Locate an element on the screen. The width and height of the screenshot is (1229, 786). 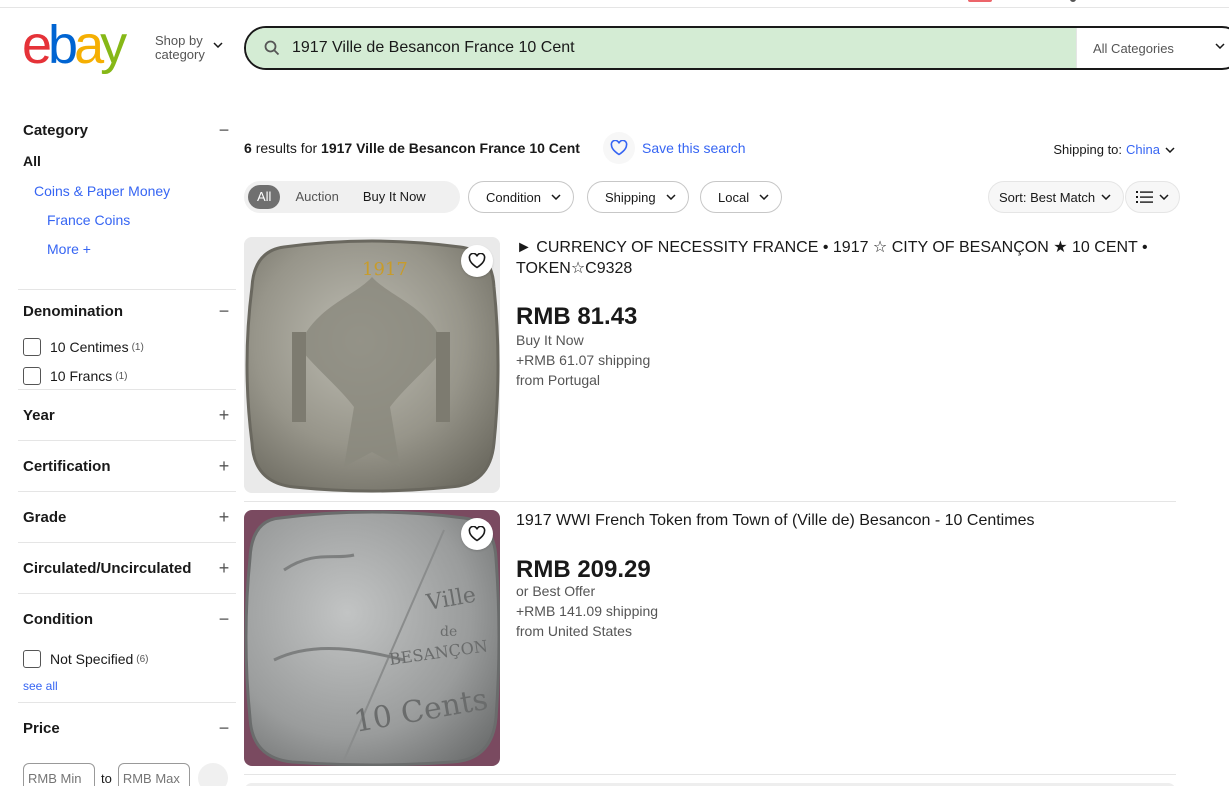
option-count: (1) is located at coordinates (137, 347).